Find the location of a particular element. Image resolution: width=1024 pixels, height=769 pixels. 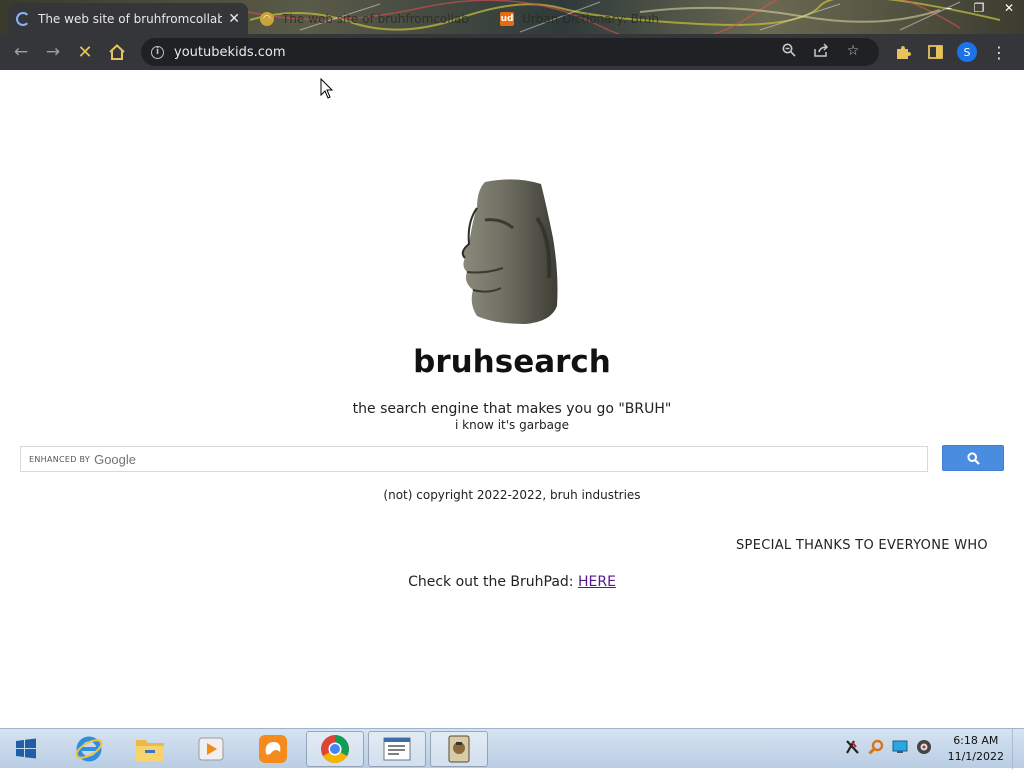

tab-urban-dictionary: ud Urban Dictionary: Bruh is located at coordinates (607, 18).